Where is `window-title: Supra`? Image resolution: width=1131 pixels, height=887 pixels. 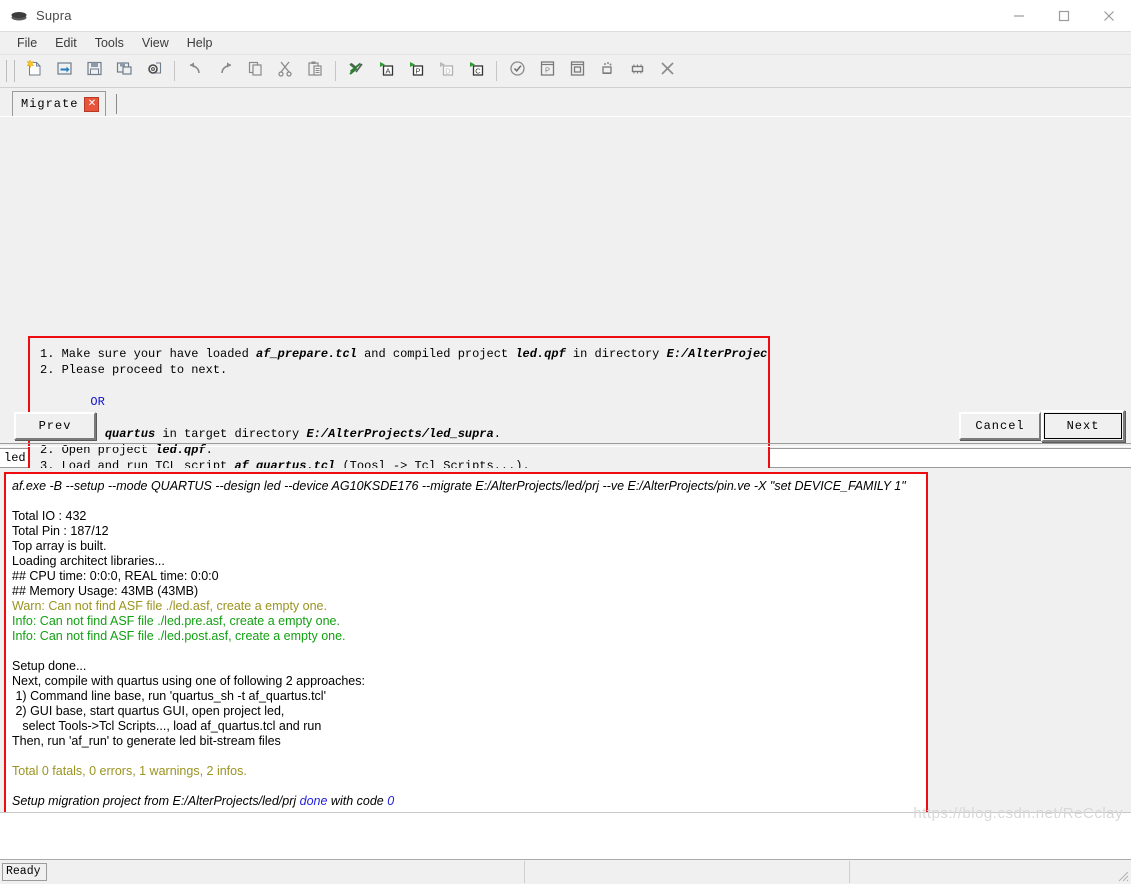 window-title: Supra is located at coordinates (54, 15).